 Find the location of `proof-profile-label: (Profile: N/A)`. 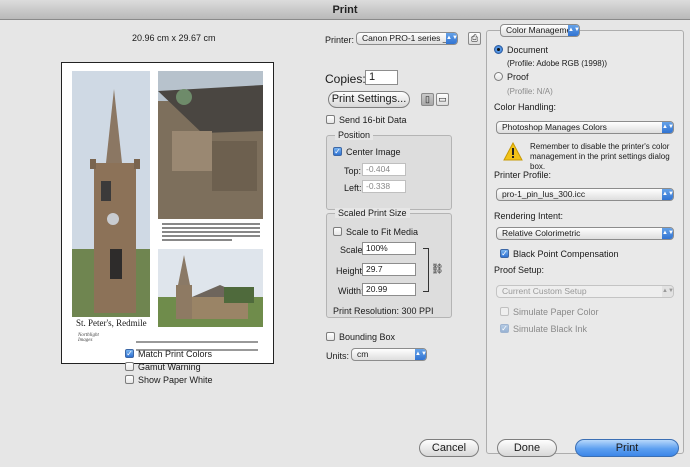

proof-profile-label: (Profile: N/A) is located at coordinates (530, 91).